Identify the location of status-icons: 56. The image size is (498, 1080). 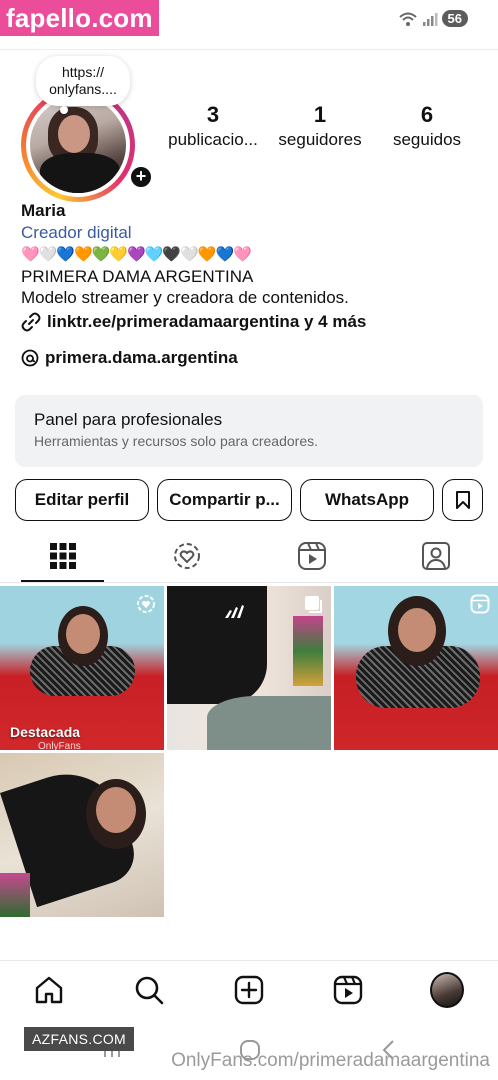
(433, 18).